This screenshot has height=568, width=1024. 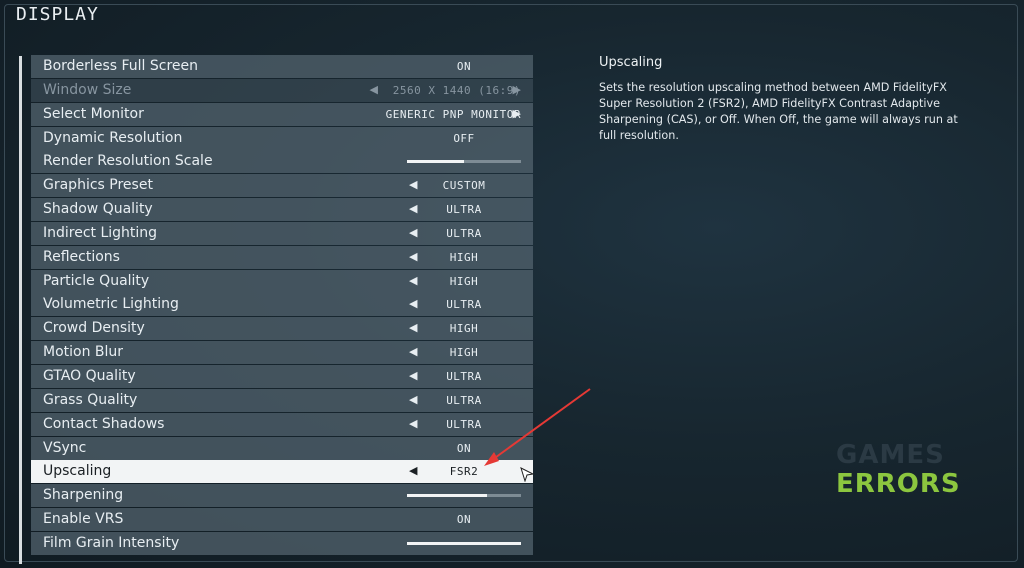 I want to click on annotation-arrow-head, so click(x=491, y=459).